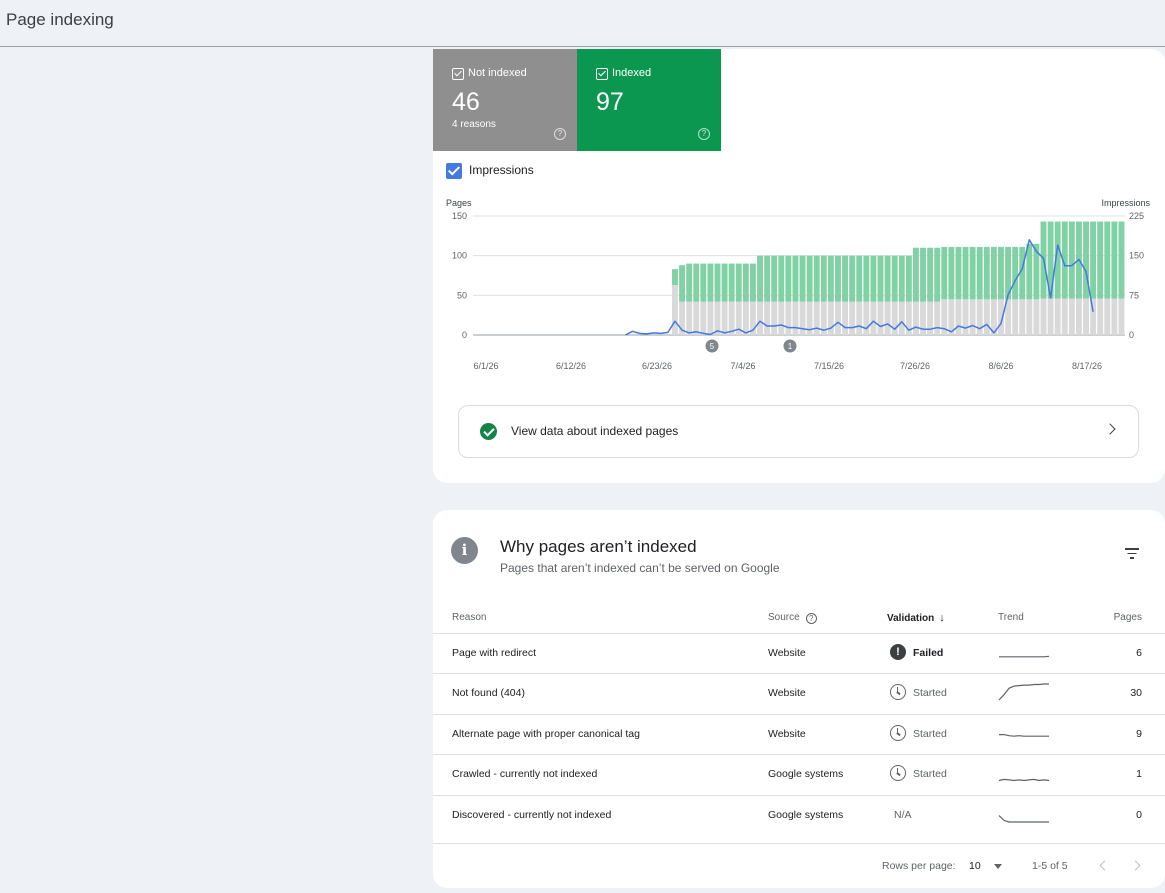  What do you see at coordinates (1136, 256) in the screenshot?
I see `right-tick-label: 150` at bounding box center [1136, 256].